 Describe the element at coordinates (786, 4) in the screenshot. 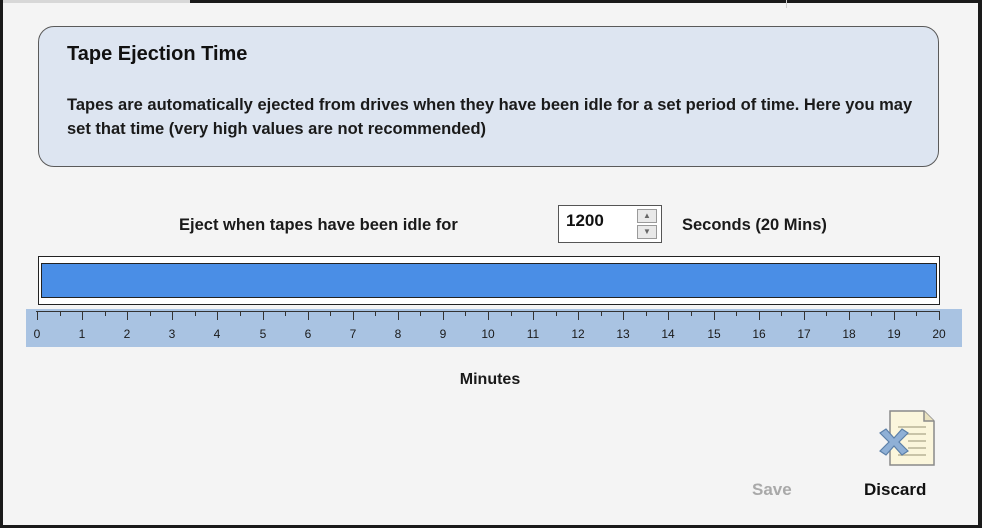

I see `divider` at that location.